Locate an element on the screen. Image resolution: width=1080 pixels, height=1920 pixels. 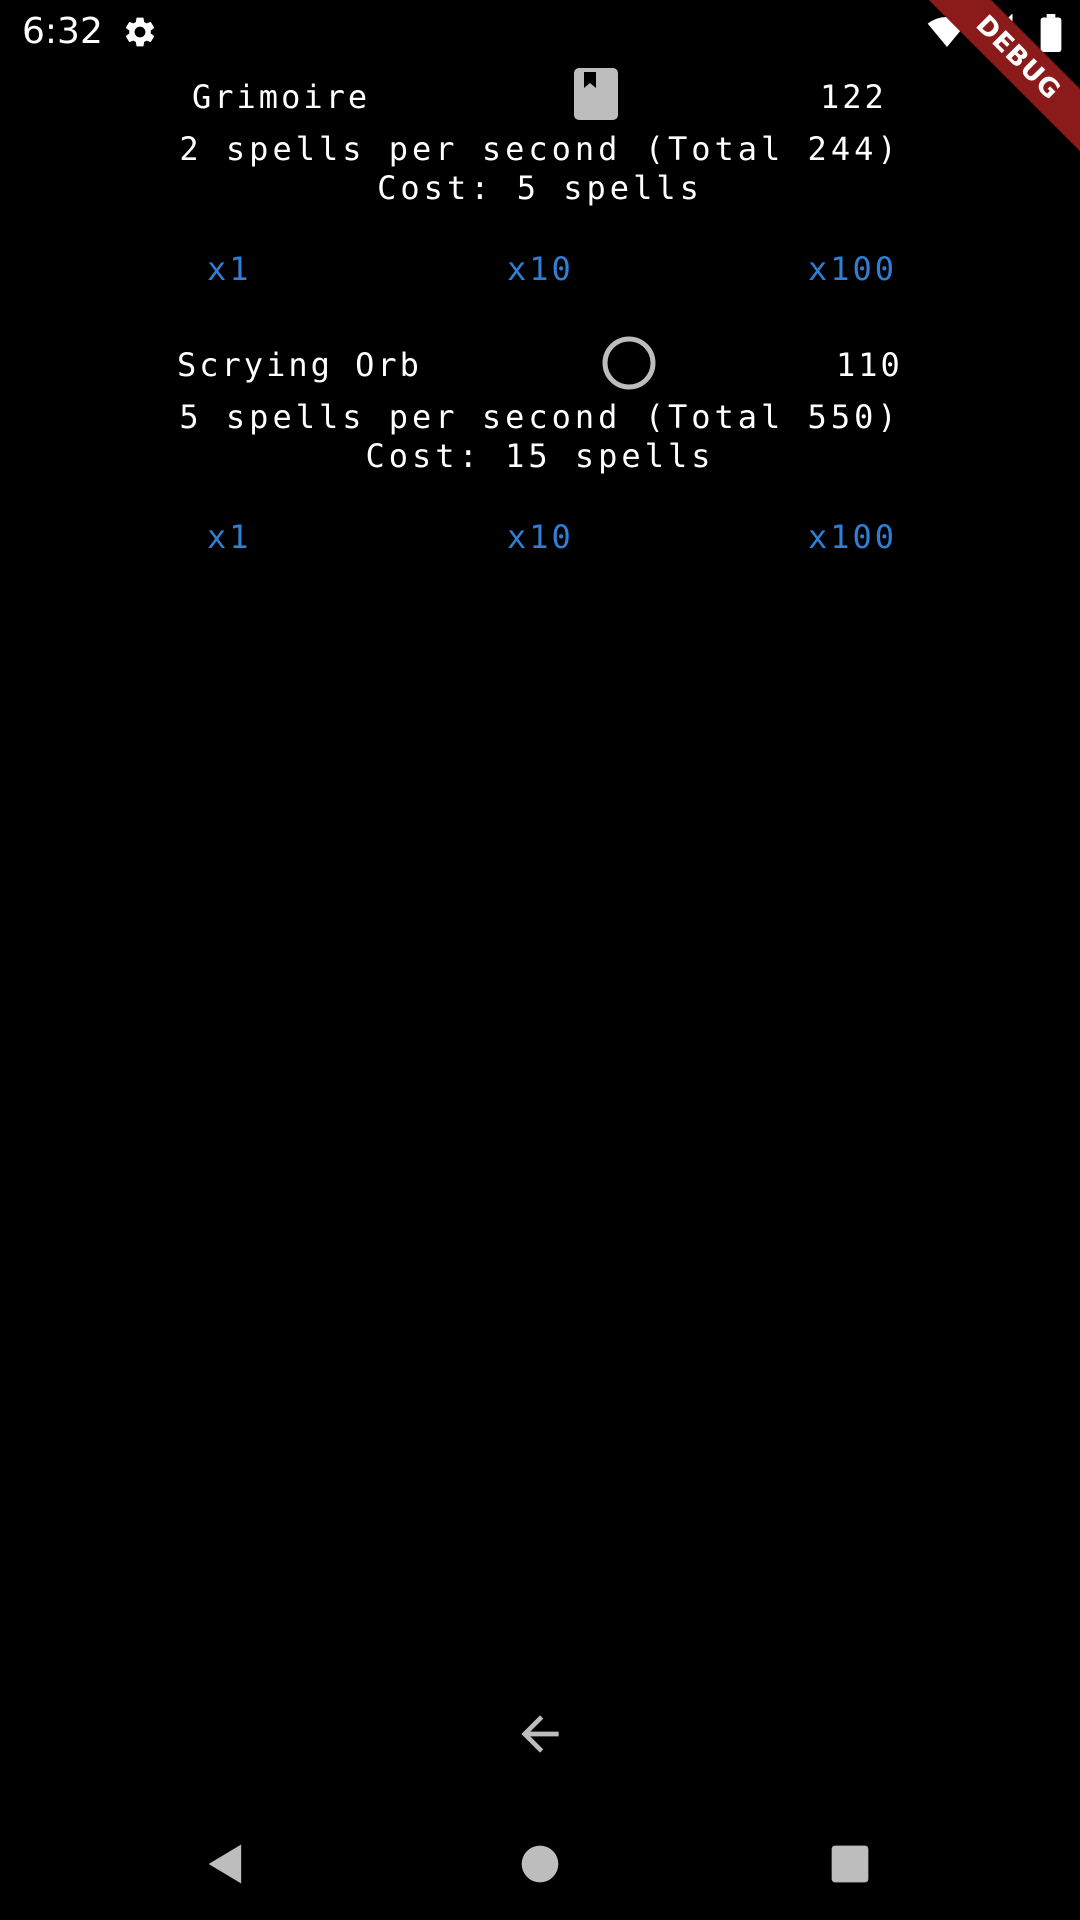
item-rate: 5 spells per second (Total 550) is located at coordinates (540, 417).